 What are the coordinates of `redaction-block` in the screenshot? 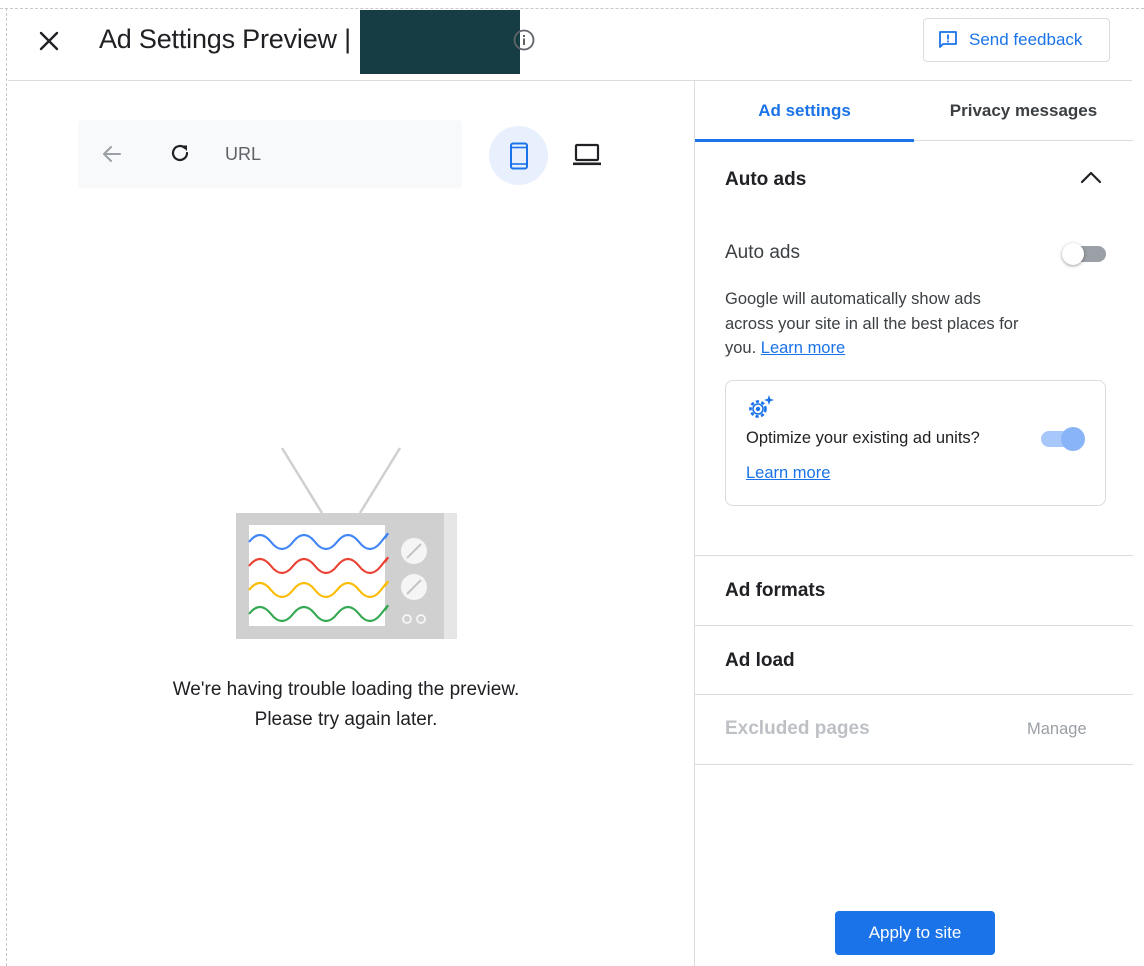 It's located at (440, 42).